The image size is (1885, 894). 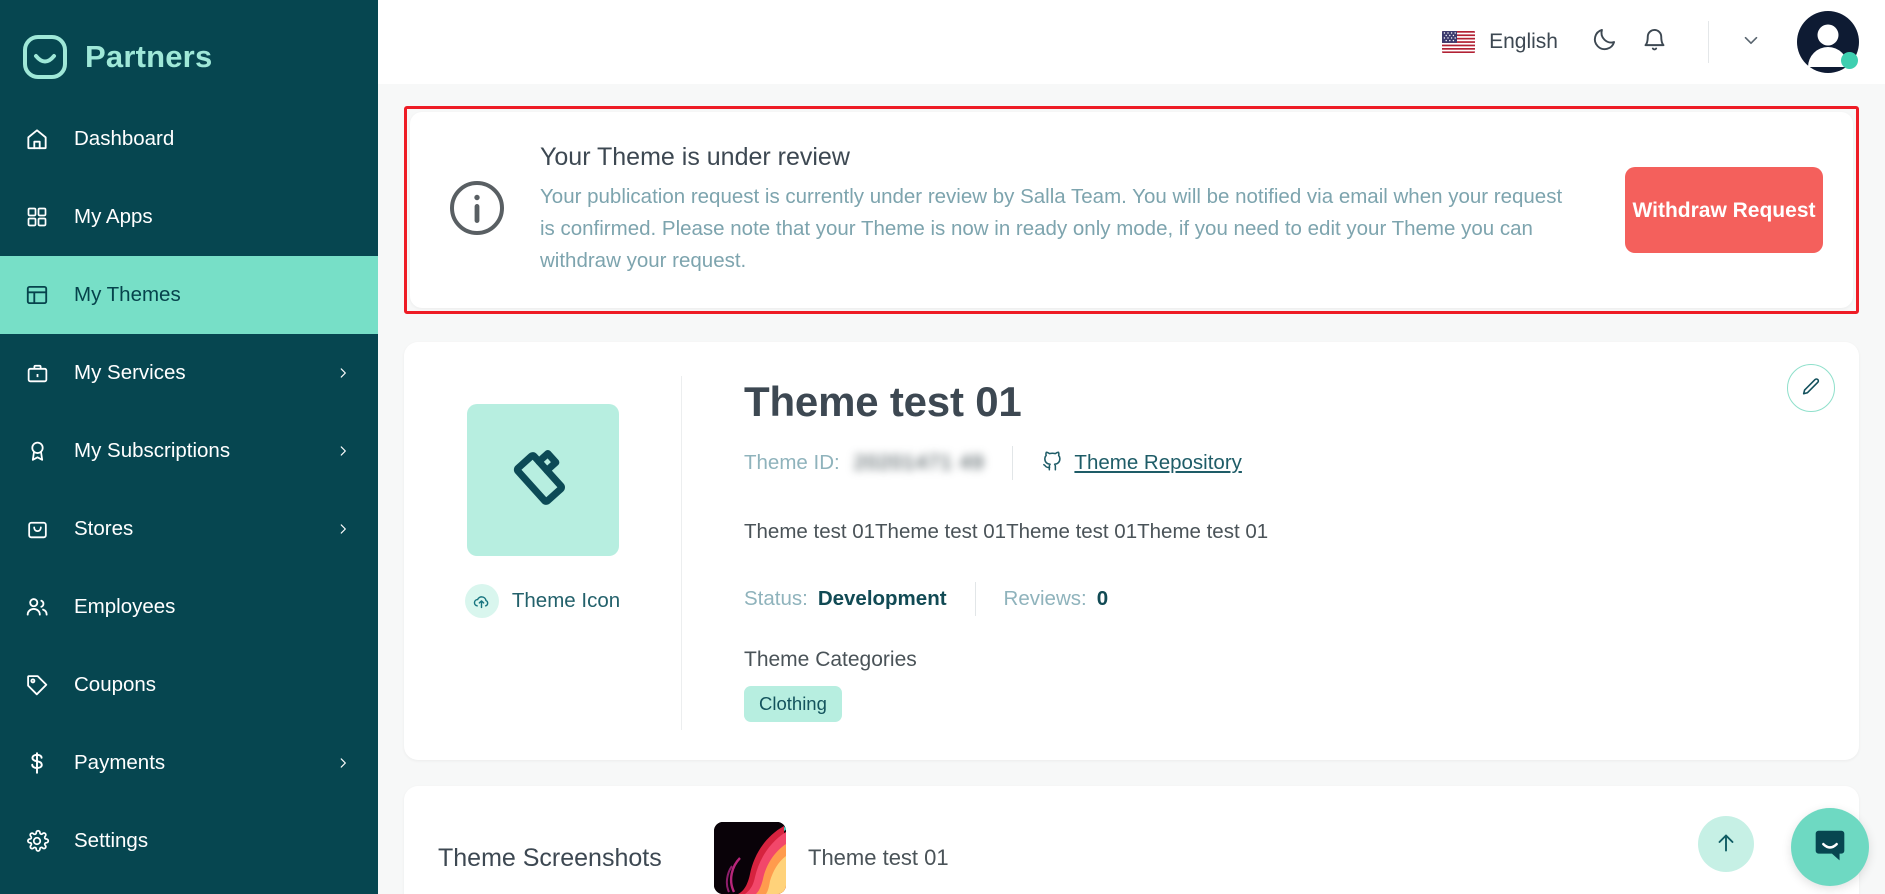 What do you see at coordinates (189, 841) in the screenshot?
I see `sidebar-item-settings: Settings` at bounding box center [189, 841].